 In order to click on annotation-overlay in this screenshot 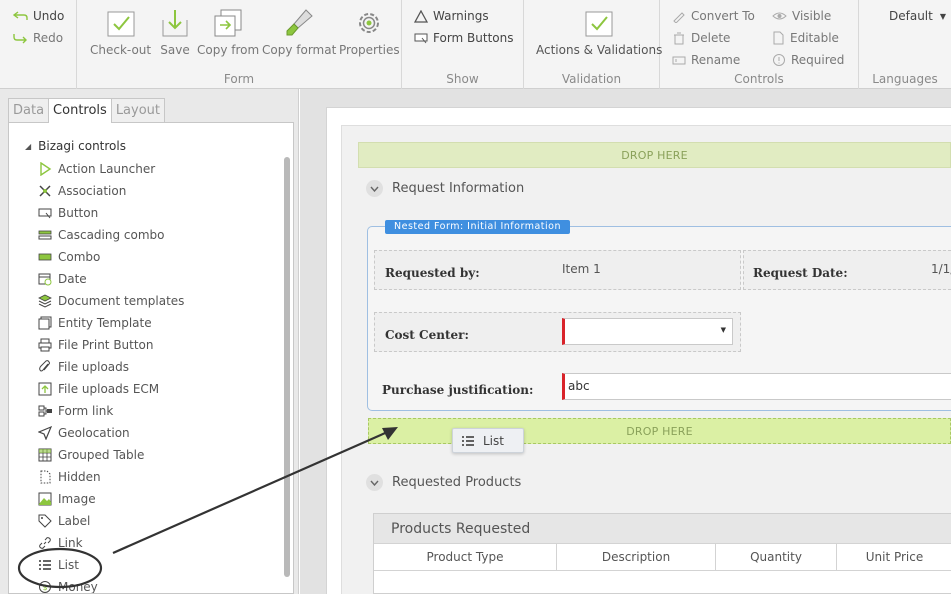, I will do `click(207, 508)`.